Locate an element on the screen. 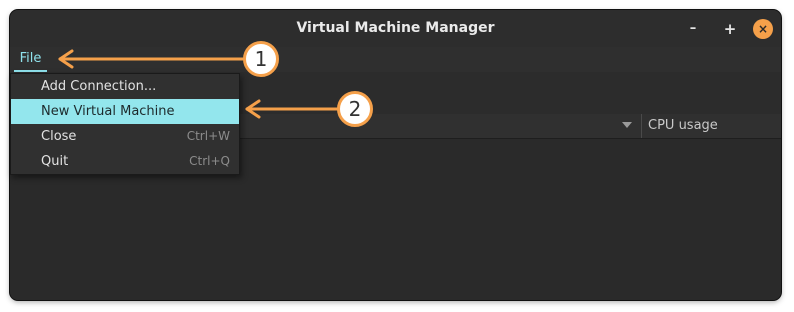 The height and width of the screenshot is (312, 794). arrow-to-file-menu is located at coordinates (151, 59).